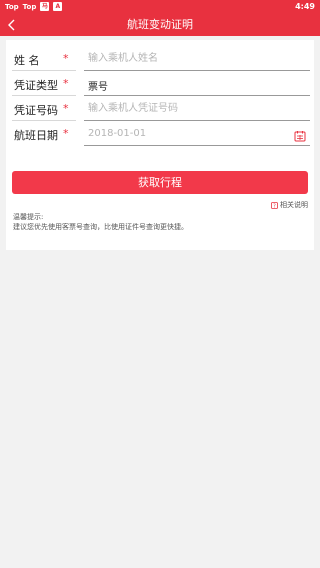 The image size is (320, 568). Describe the element at coordinates (294, 205) in the screenshot. I see `help-label: 相关说明` at that location.